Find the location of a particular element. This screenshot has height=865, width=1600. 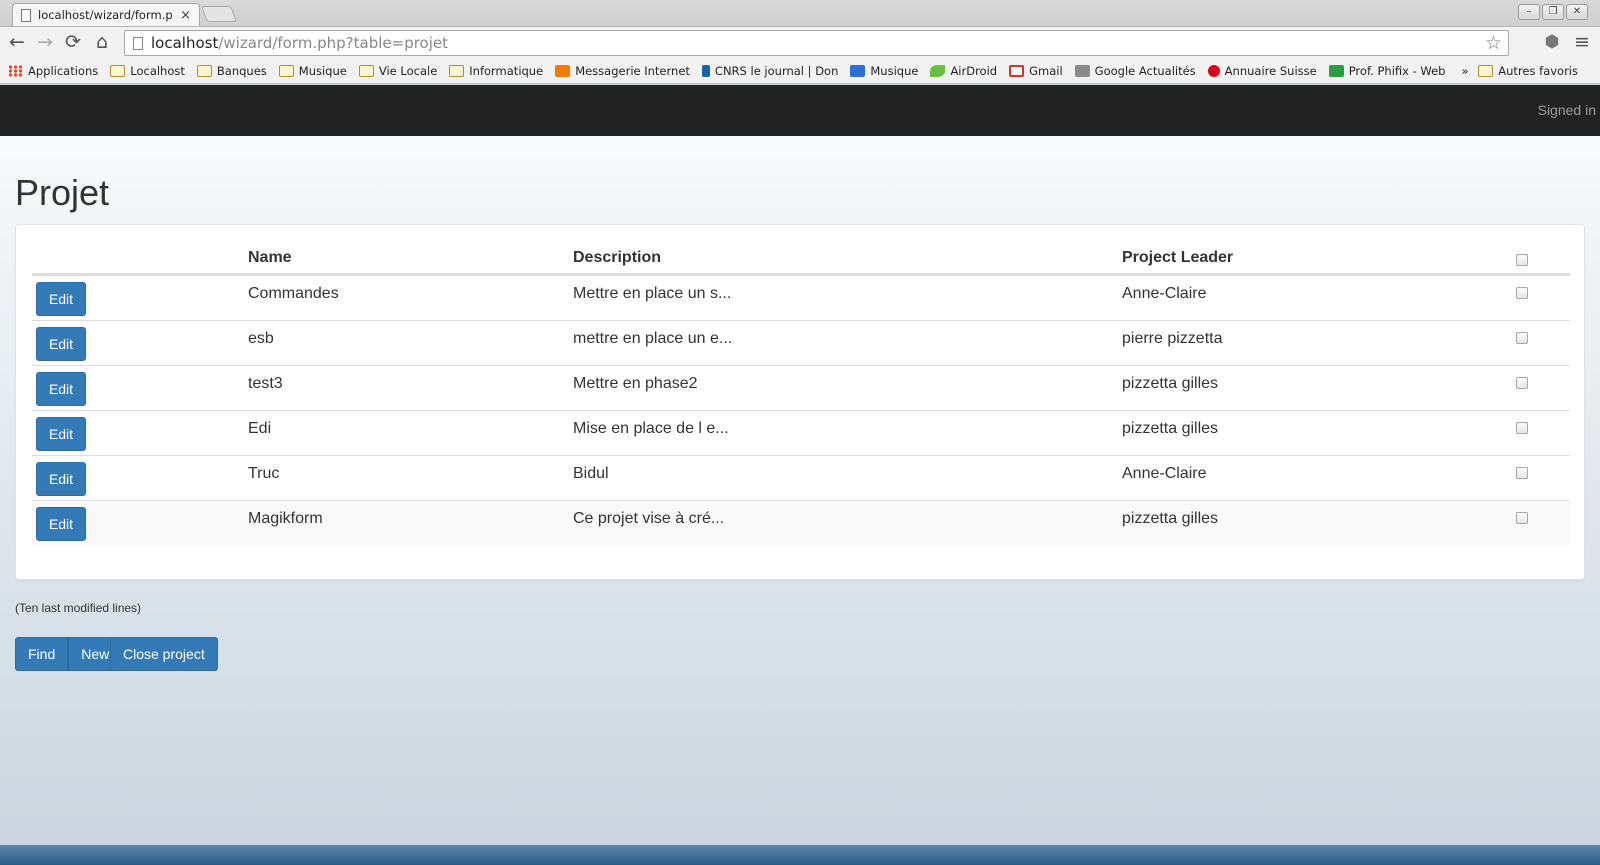

cell-description: Mettre en phase2 is located at coordinates (635, 383).